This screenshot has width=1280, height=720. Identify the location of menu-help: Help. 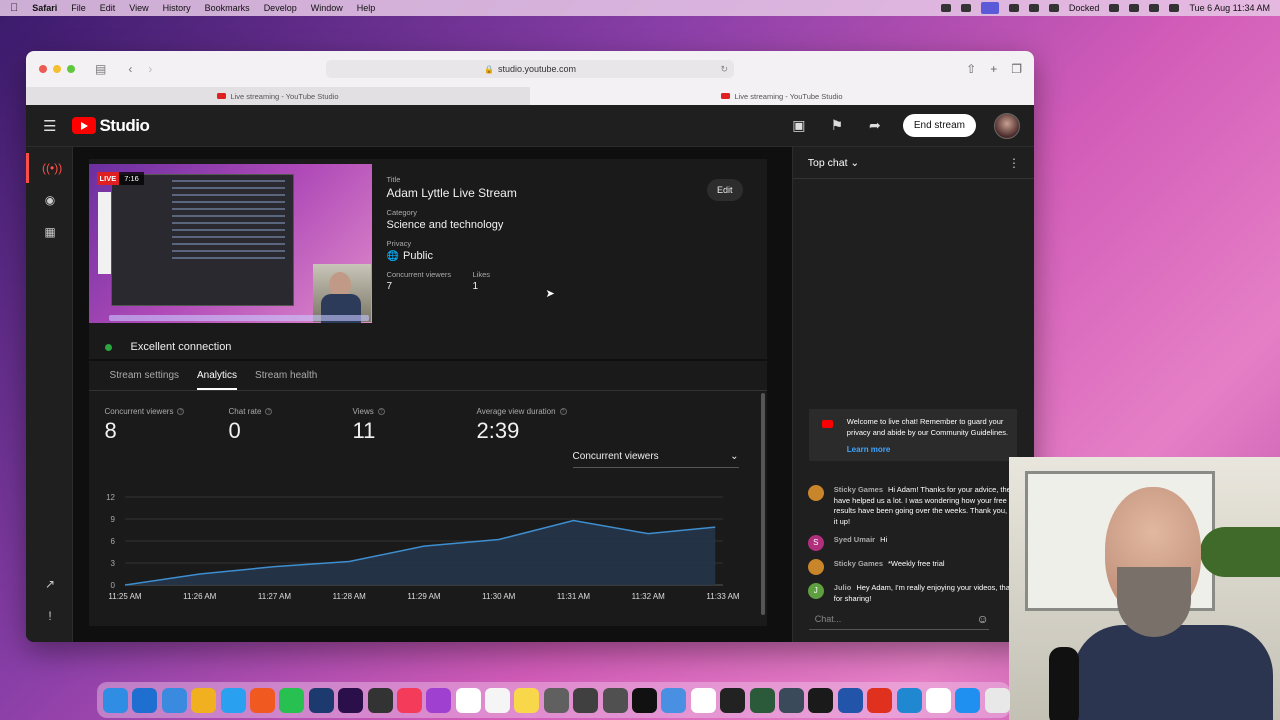
(366, 8).